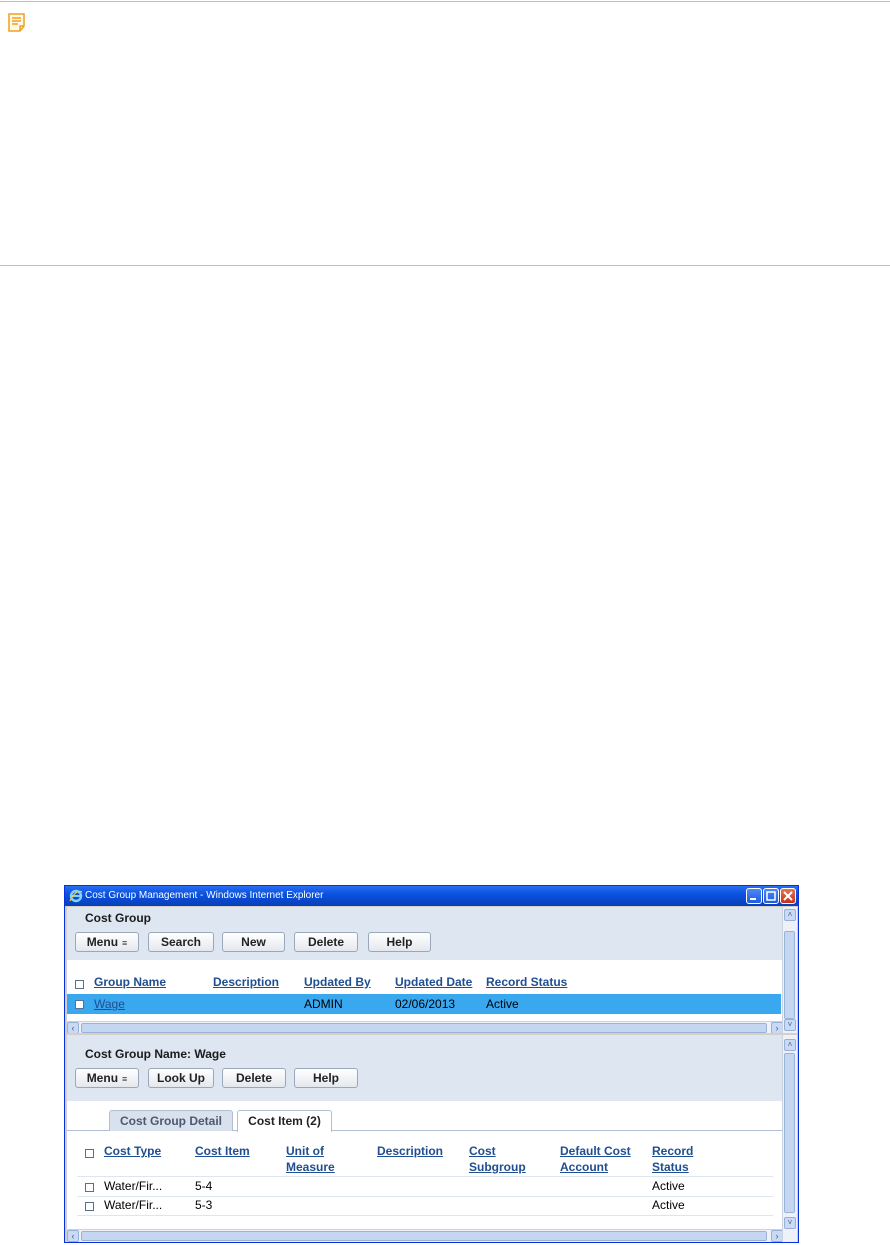  What do you see at coordinates (399, 942) in the screenshot?
I see `help-button: Help` at bounding box center [399, 942].